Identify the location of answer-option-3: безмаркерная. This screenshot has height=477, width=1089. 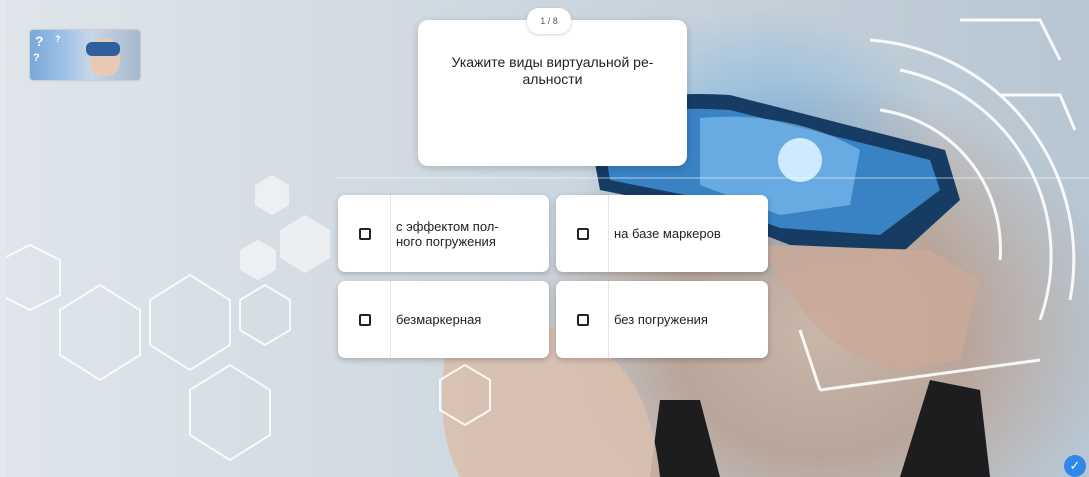
(443, 319).